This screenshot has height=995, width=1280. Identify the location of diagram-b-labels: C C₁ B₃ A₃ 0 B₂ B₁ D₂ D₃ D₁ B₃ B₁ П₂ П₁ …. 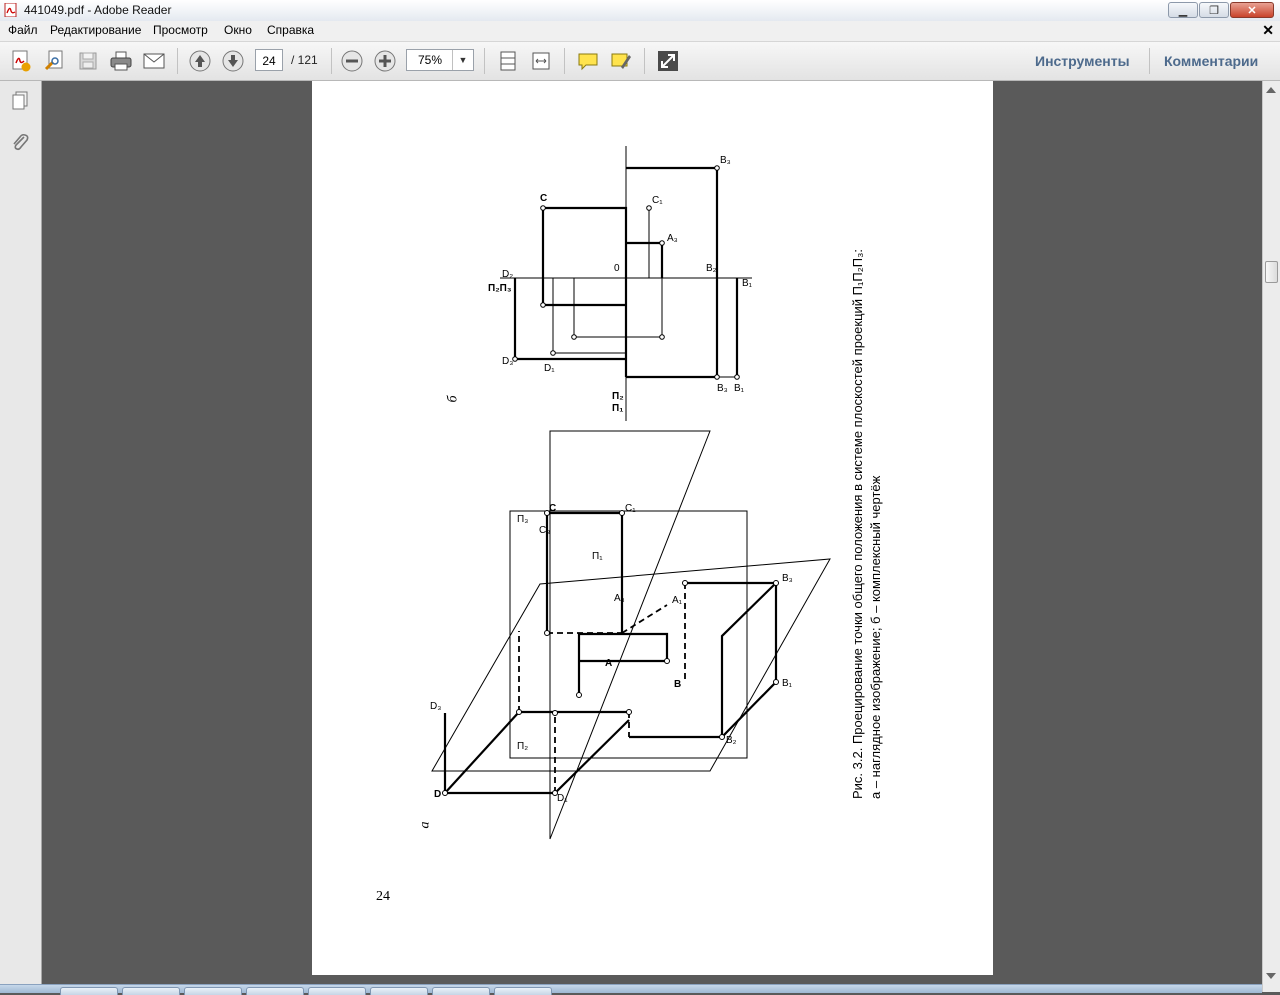
(620, 284).